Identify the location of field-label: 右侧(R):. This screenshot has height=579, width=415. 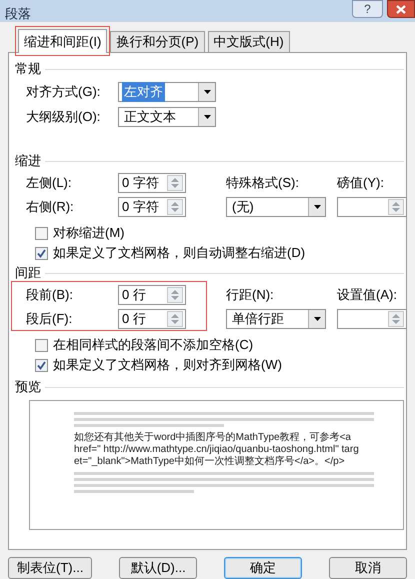
(50, 207).